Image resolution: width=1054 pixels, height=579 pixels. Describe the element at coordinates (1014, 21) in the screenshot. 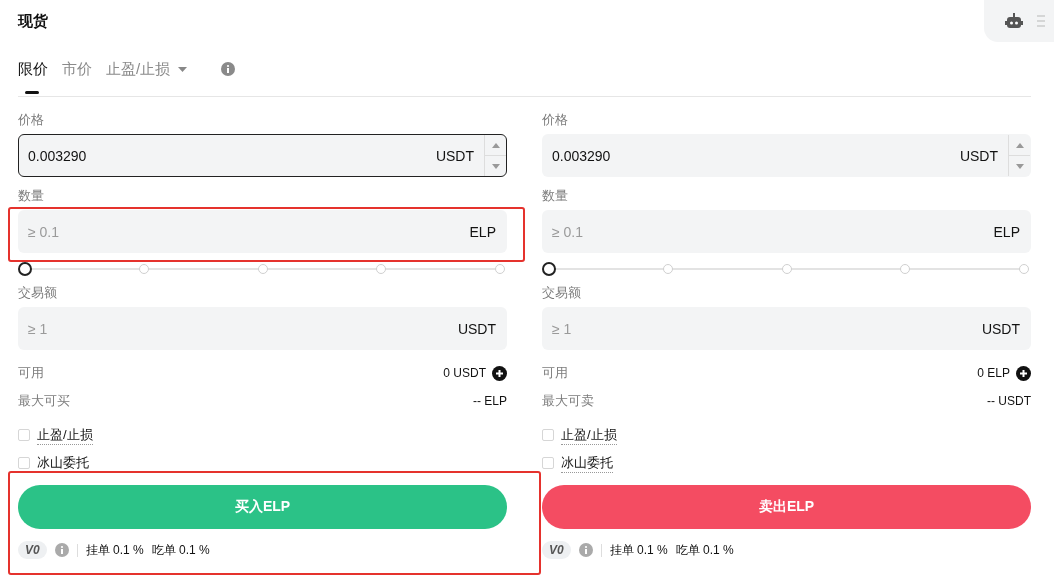

I see `robot-icon` at that location.